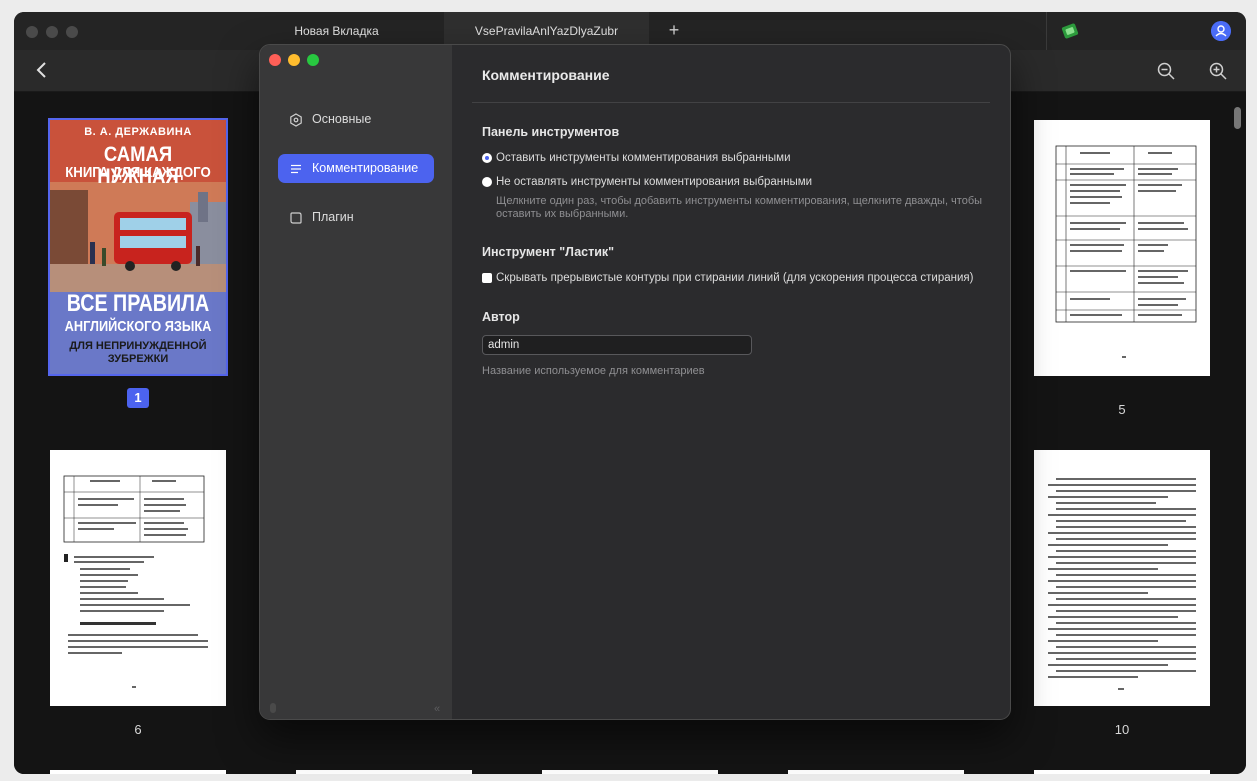 The height and width of the screenshot is (781, 1257). What do you see at coordinates (731, 102) in the screenshot?
I see `title-divider` at bounding box center [731, 102].